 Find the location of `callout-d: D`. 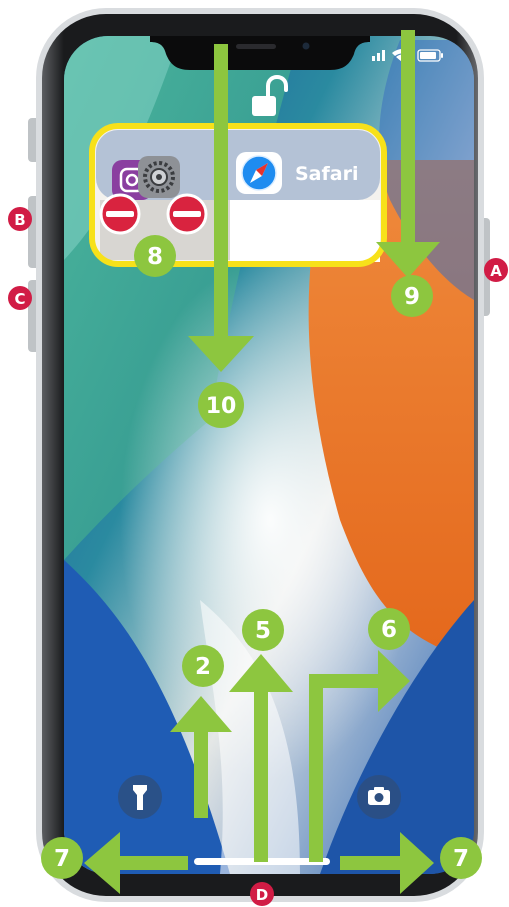

callout-d: D is located at coordinates (262, 894).